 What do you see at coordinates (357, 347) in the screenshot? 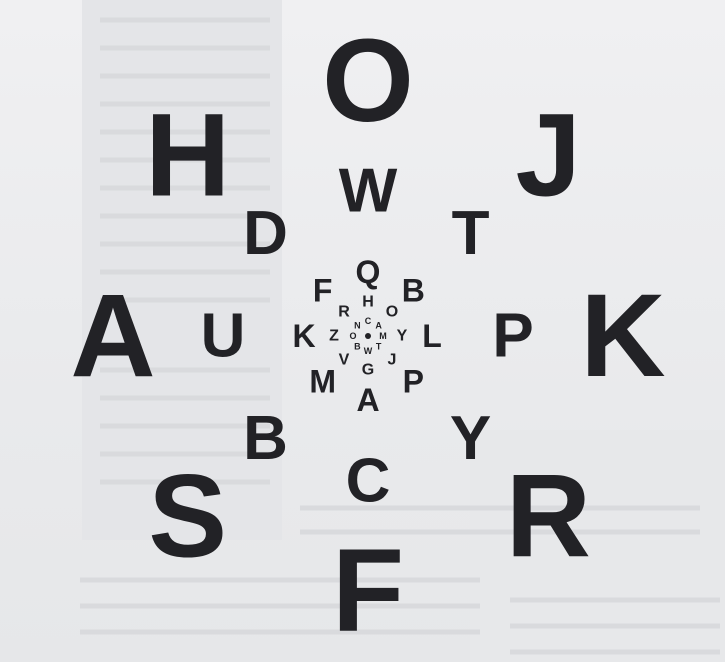
I see `ring-5-letter-b: B` at bounding box center [357, 347].